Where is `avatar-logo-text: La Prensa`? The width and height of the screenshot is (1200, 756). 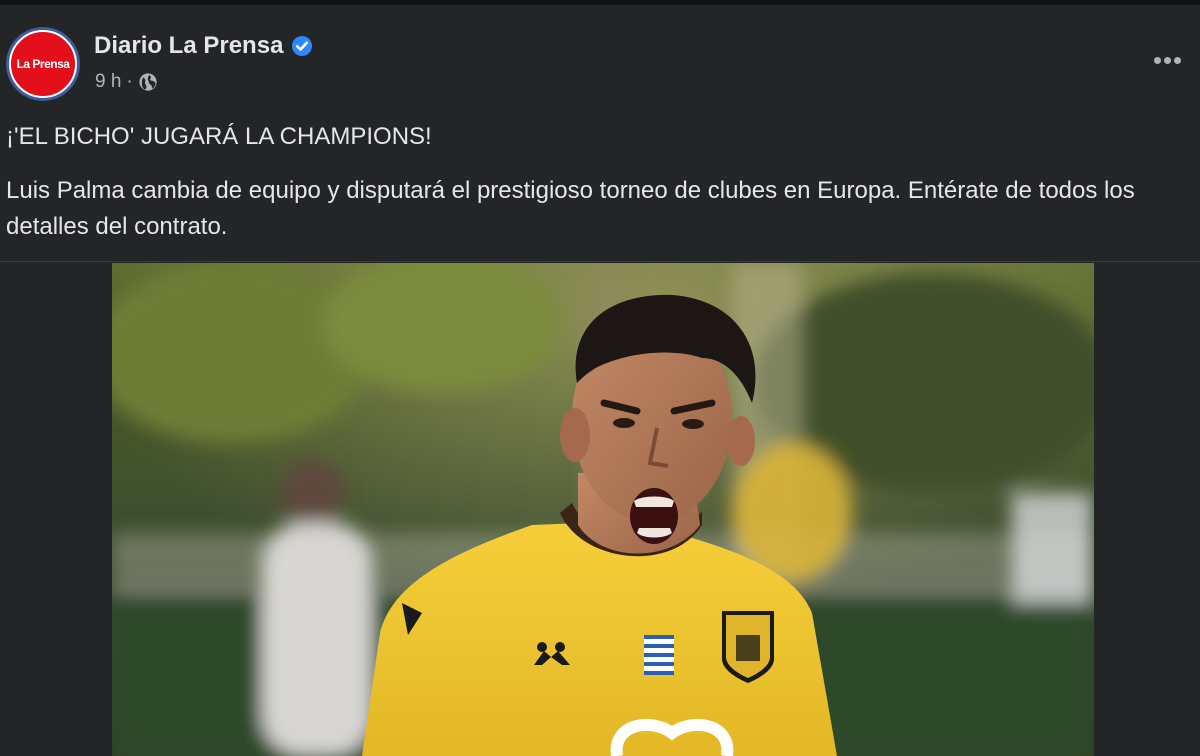 avatar-logo-text: La Prensa is located at coordinates (43, 64).